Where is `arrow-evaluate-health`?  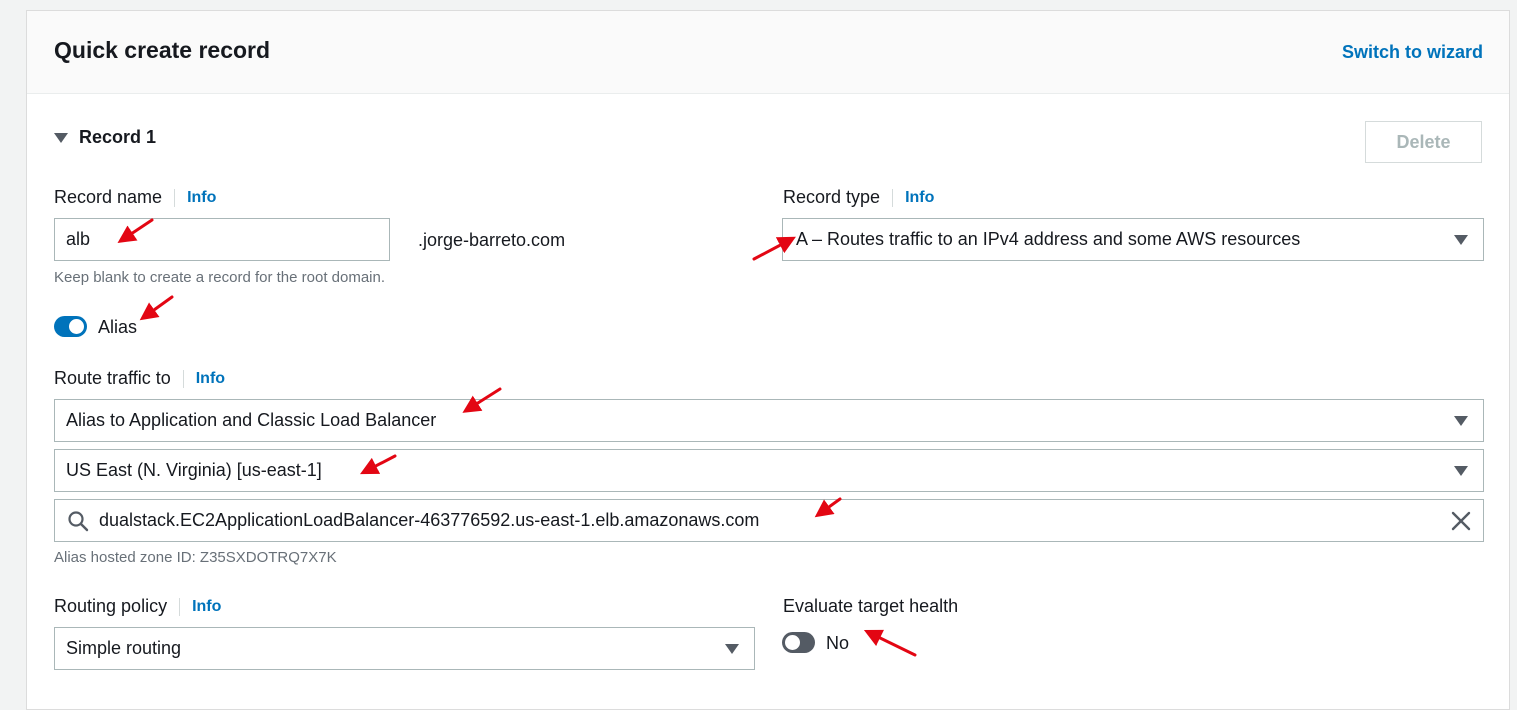 arrow-evaluate-health is located at coordinates (890, 643).